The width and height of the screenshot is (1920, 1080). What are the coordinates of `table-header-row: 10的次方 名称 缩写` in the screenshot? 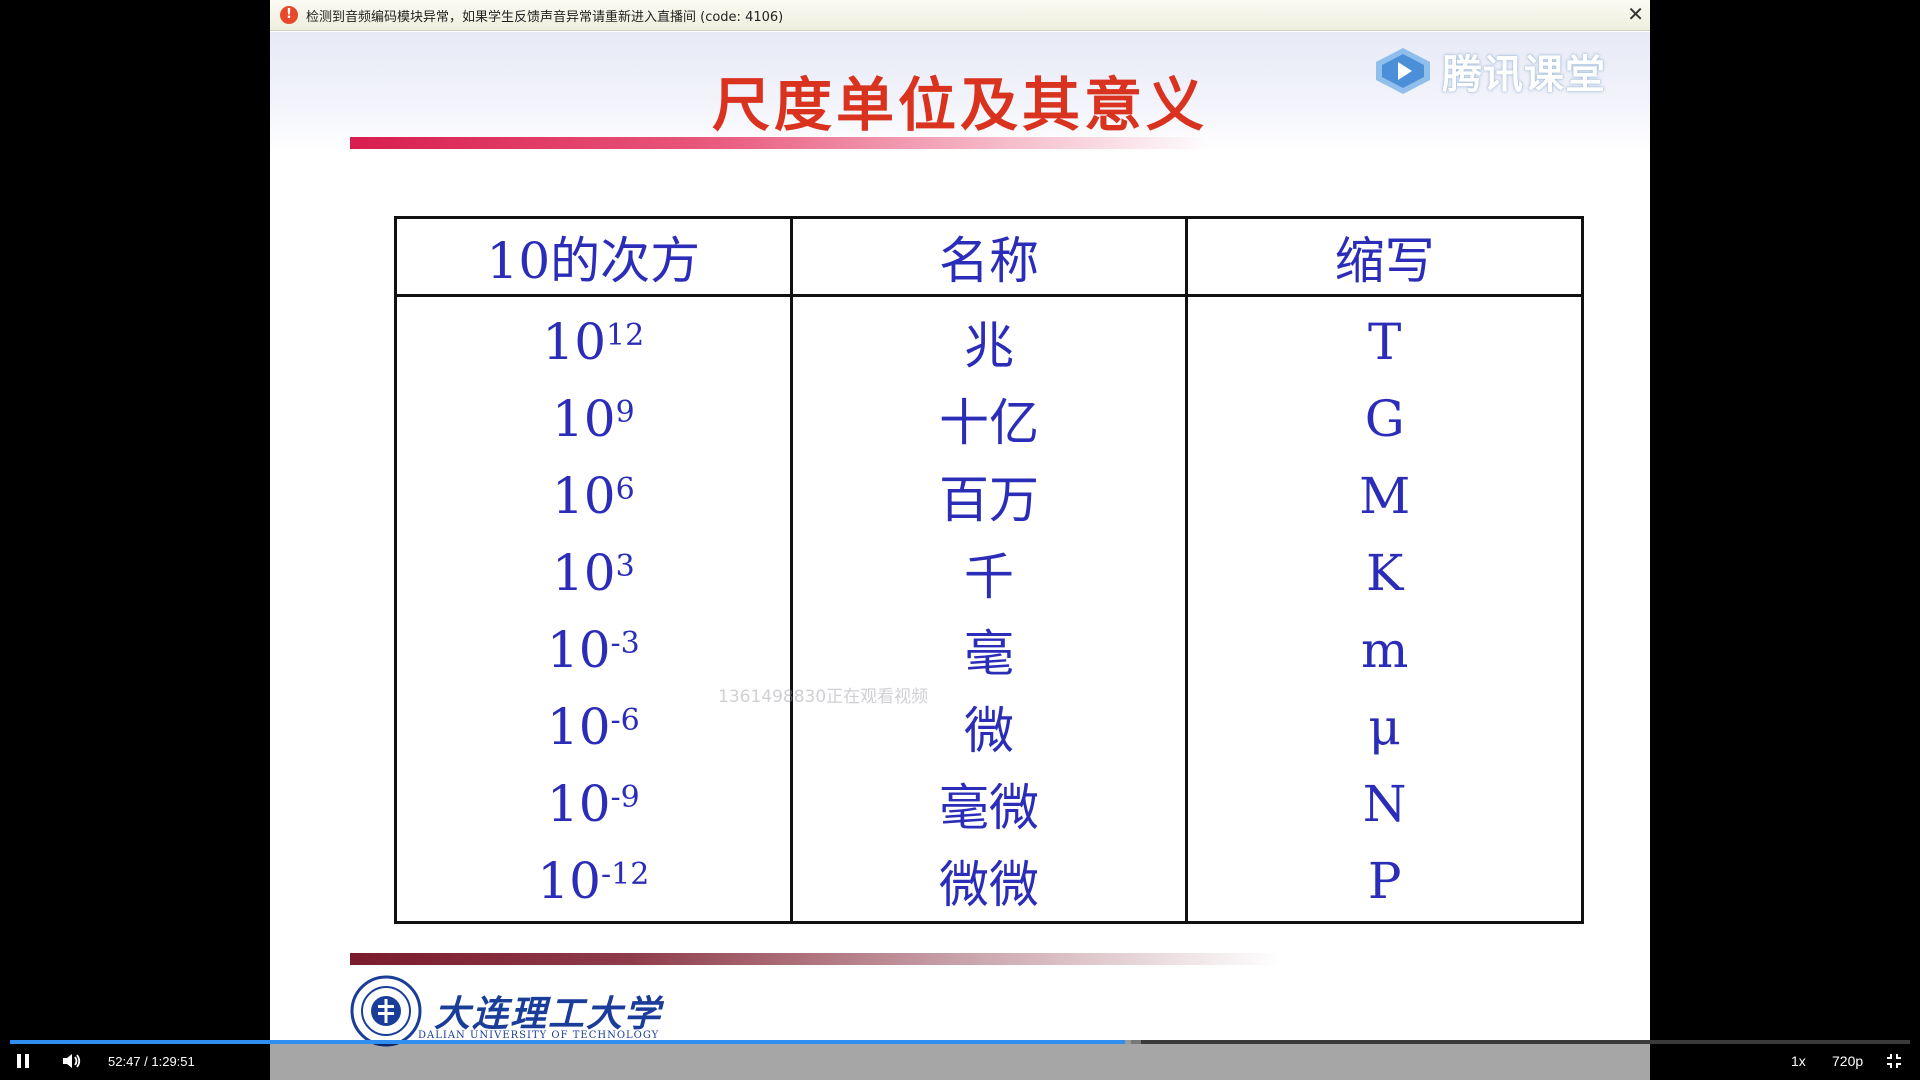 It's located at (989, 258).